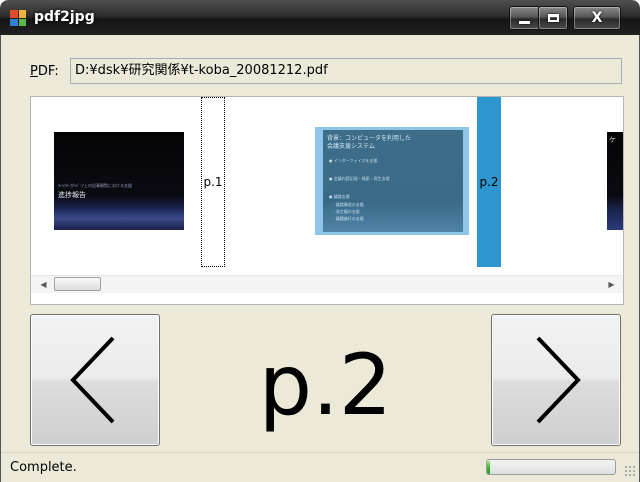  What do you see at coordinates (524, 22) in the screenshot?
I see `minimize-icon` at bounding box center [524, 22].